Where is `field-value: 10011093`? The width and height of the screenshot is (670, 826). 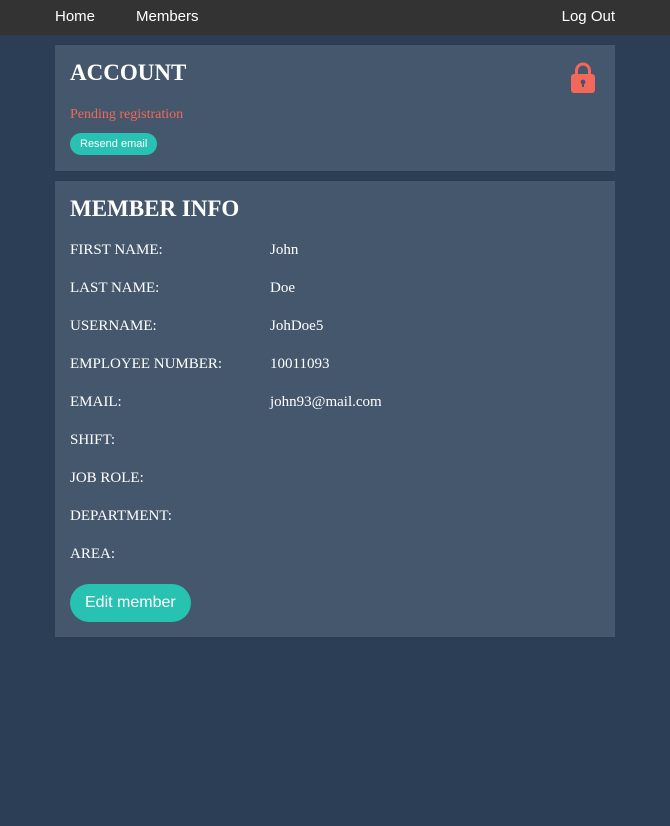 field-value: 10011093 is located at coordinates (300, 364).